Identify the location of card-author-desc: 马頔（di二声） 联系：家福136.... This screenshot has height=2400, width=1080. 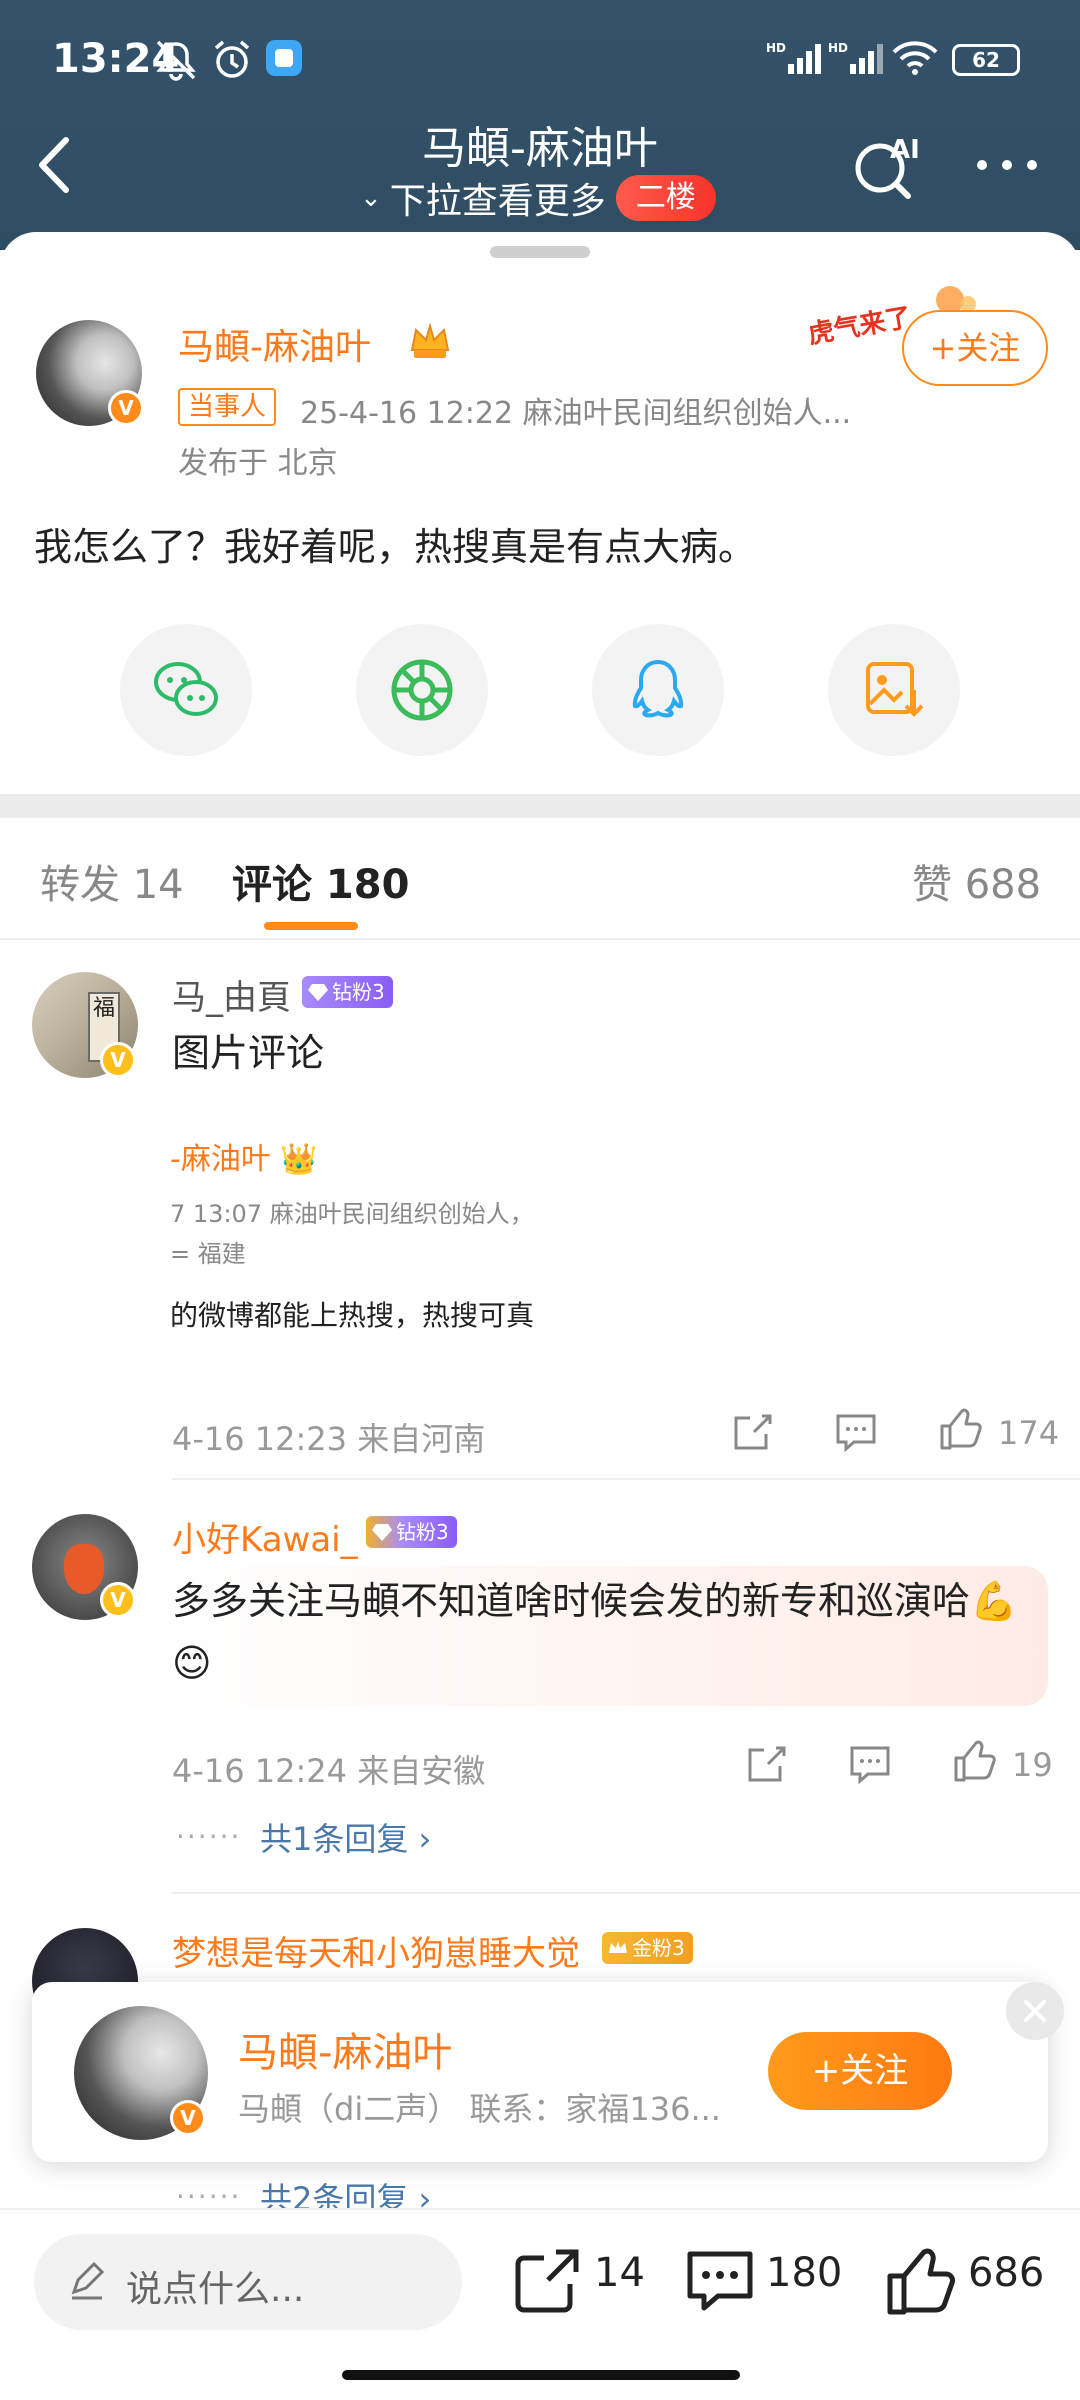
(479, 2109).